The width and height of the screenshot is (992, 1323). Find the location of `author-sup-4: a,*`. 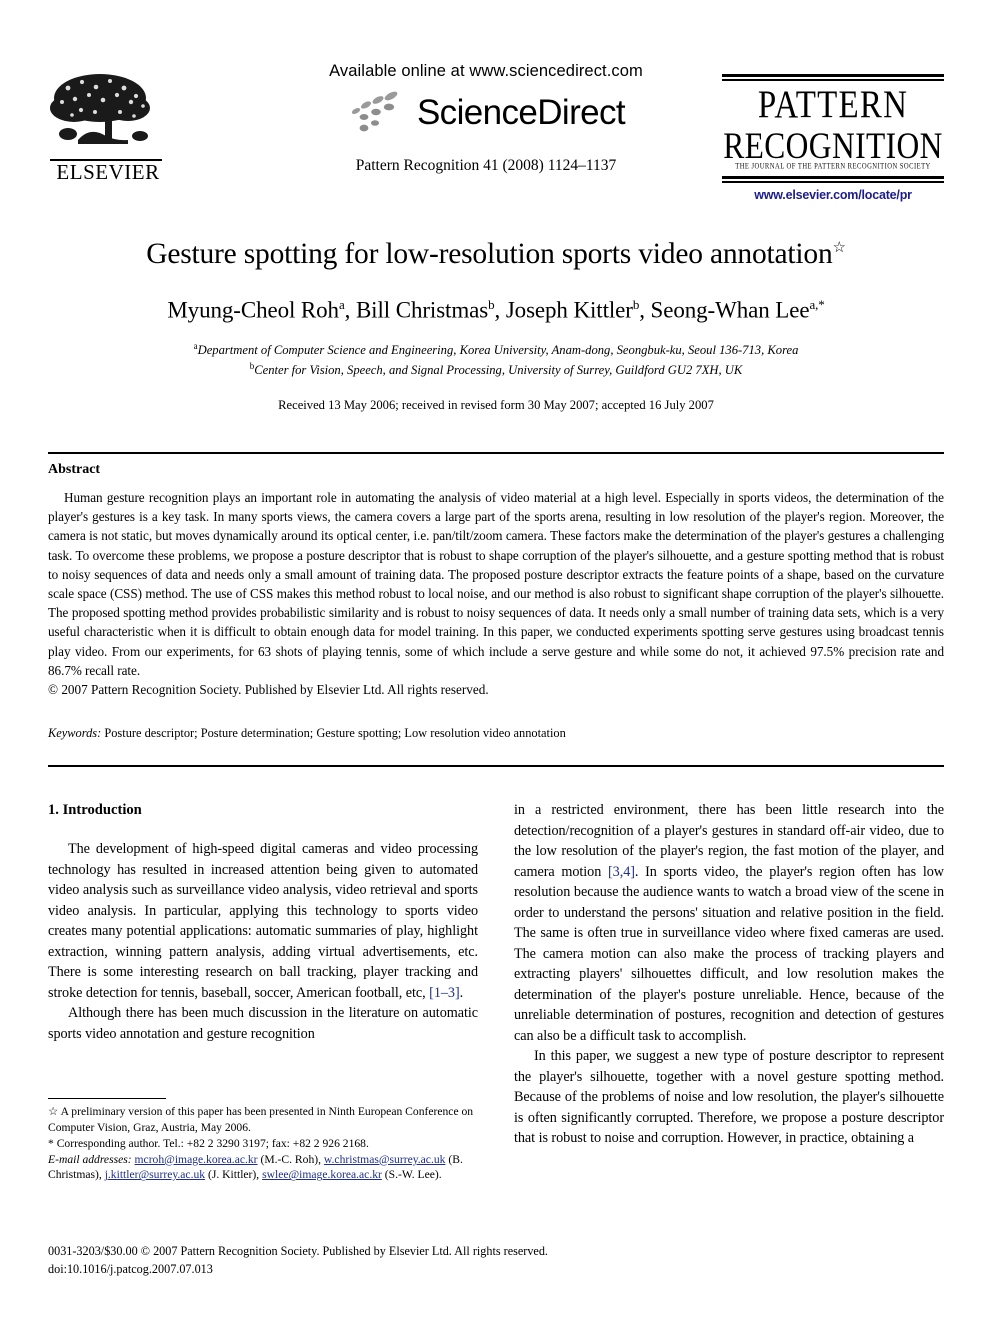

author-sup-4: a,* is located at coordinates (817, 304).